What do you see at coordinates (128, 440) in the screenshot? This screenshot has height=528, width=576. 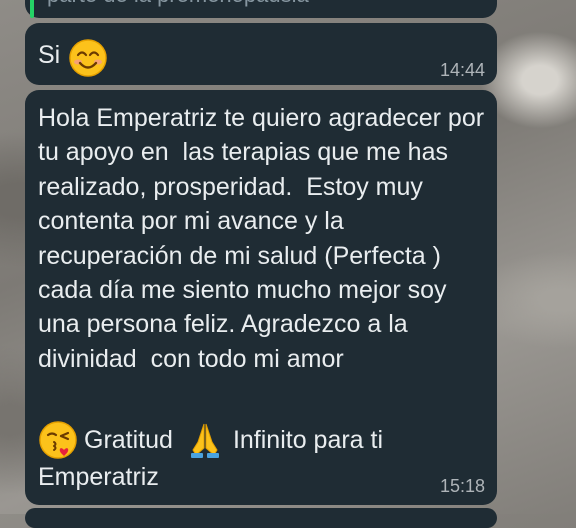 I see `gratitud-text: Gratitud` at bounding box center [128, 440].